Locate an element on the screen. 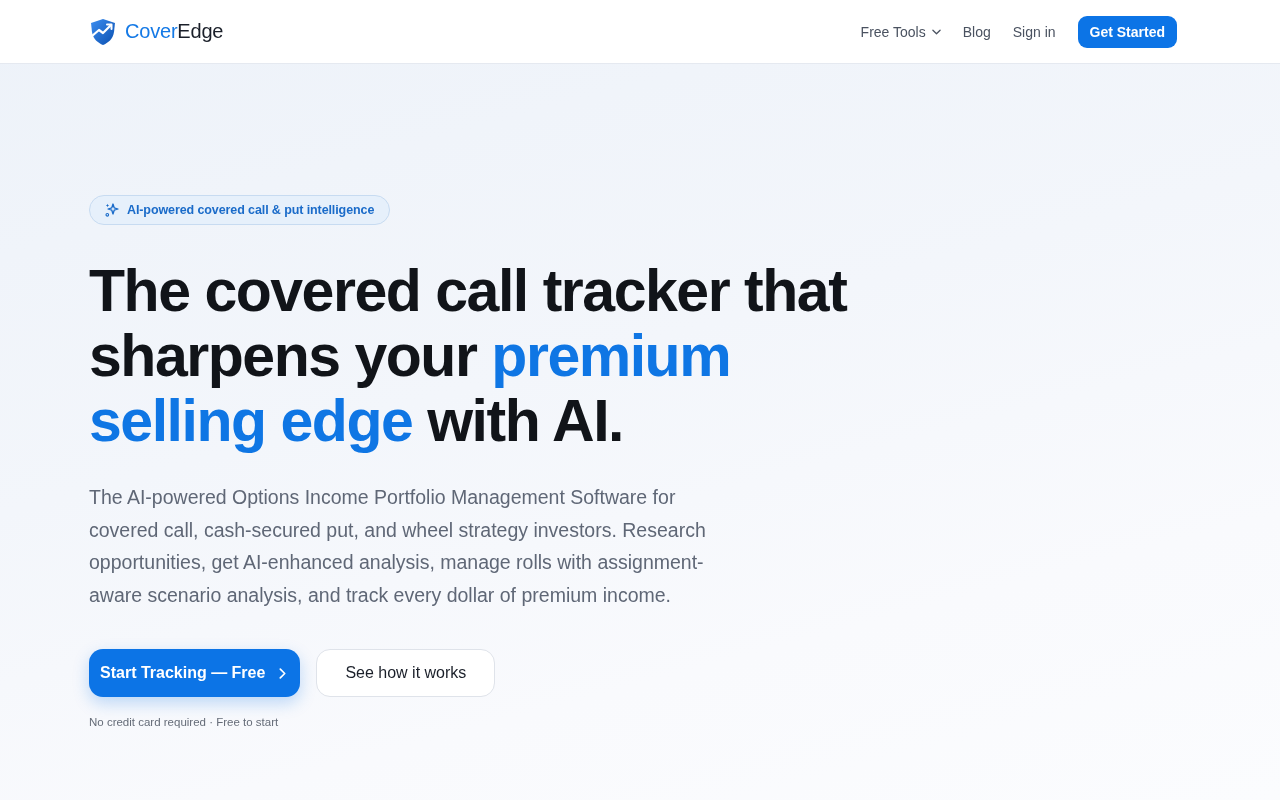 This screenshot has height=800, width=1280. nav-link: Blog is located at coordinates (976, 31).